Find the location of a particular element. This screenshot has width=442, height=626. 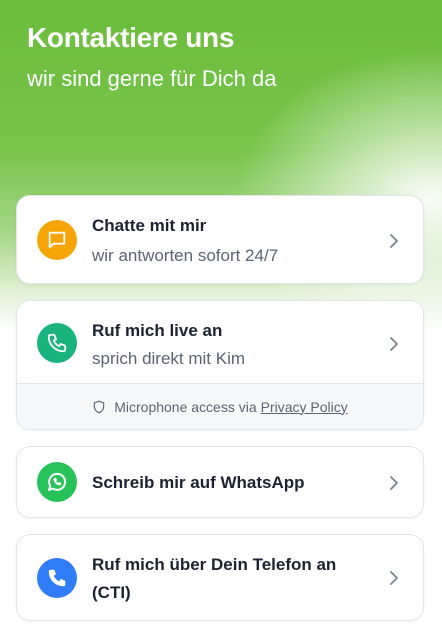

chat-option-row: Chatte mit mir wir antworten sofort 24/7 is located at coordinates (220, 239).